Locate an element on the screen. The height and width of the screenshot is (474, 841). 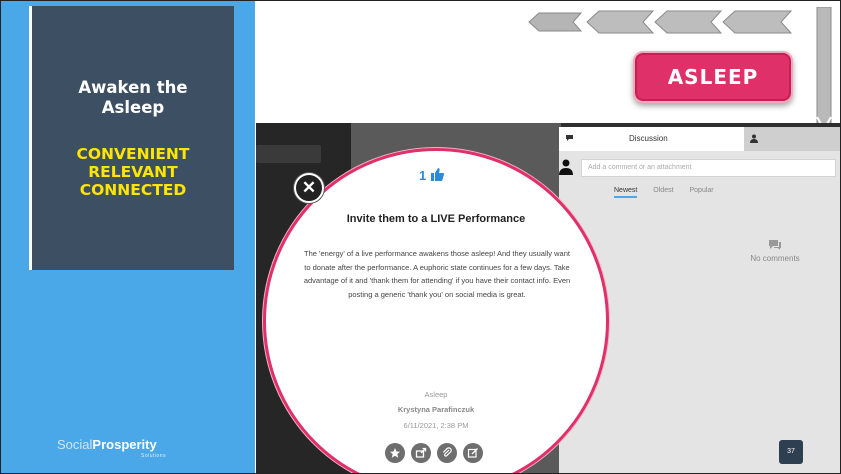
company-logo: SocialProsperity is located at coordinates (107, 444).